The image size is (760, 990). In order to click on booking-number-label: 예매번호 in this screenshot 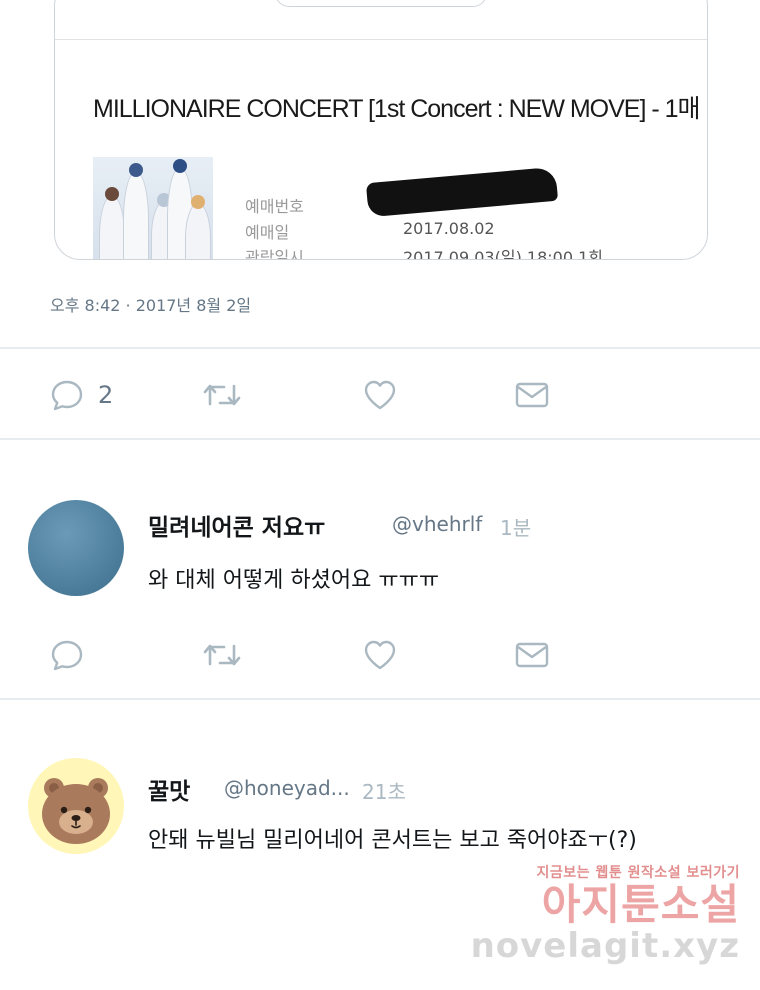, I will do `click(274, 206)`.